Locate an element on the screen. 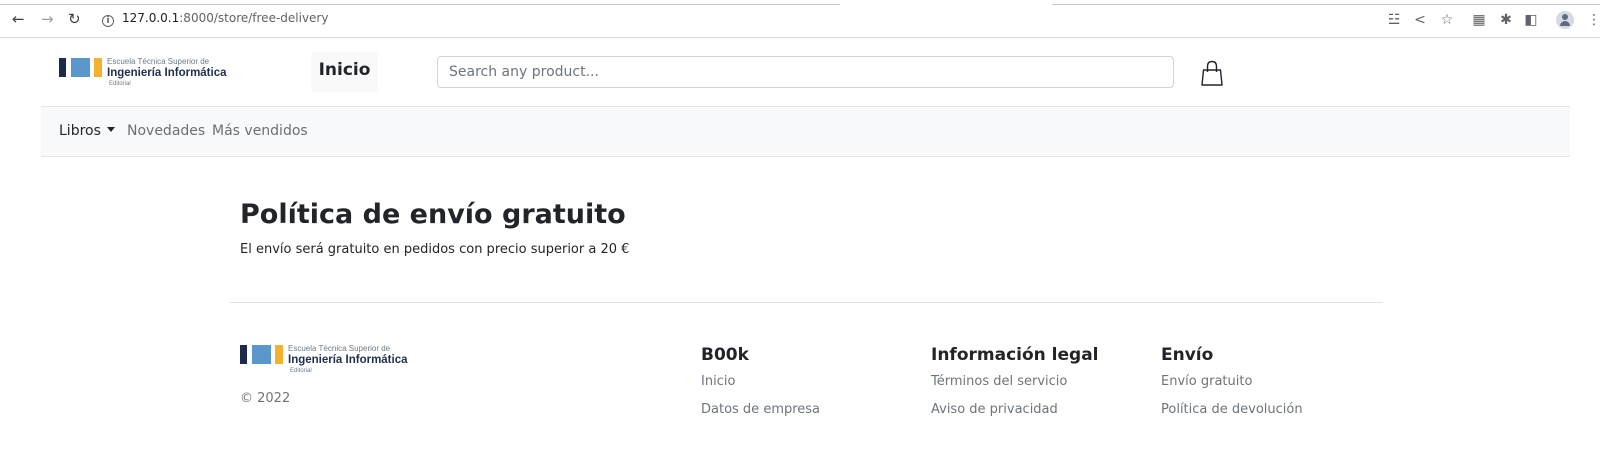  footer-heading: Envío is located at coordinates (1187, 355).